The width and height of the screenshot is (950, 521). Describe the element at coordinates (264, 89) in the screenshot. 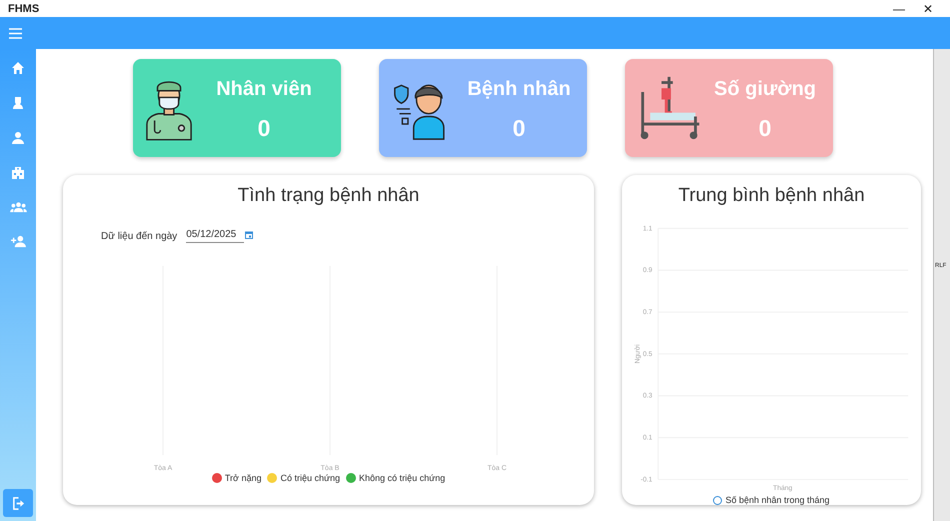

I see `card-label: Nhân viên` at that location.